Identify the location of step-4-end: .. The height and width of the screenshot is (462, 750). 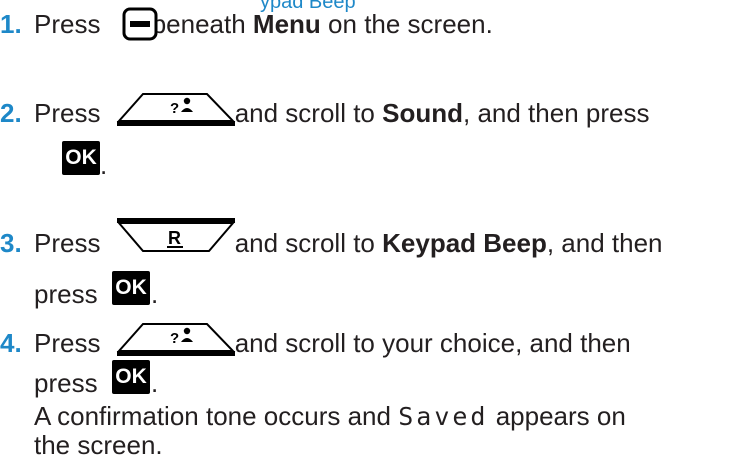
(154, 383).